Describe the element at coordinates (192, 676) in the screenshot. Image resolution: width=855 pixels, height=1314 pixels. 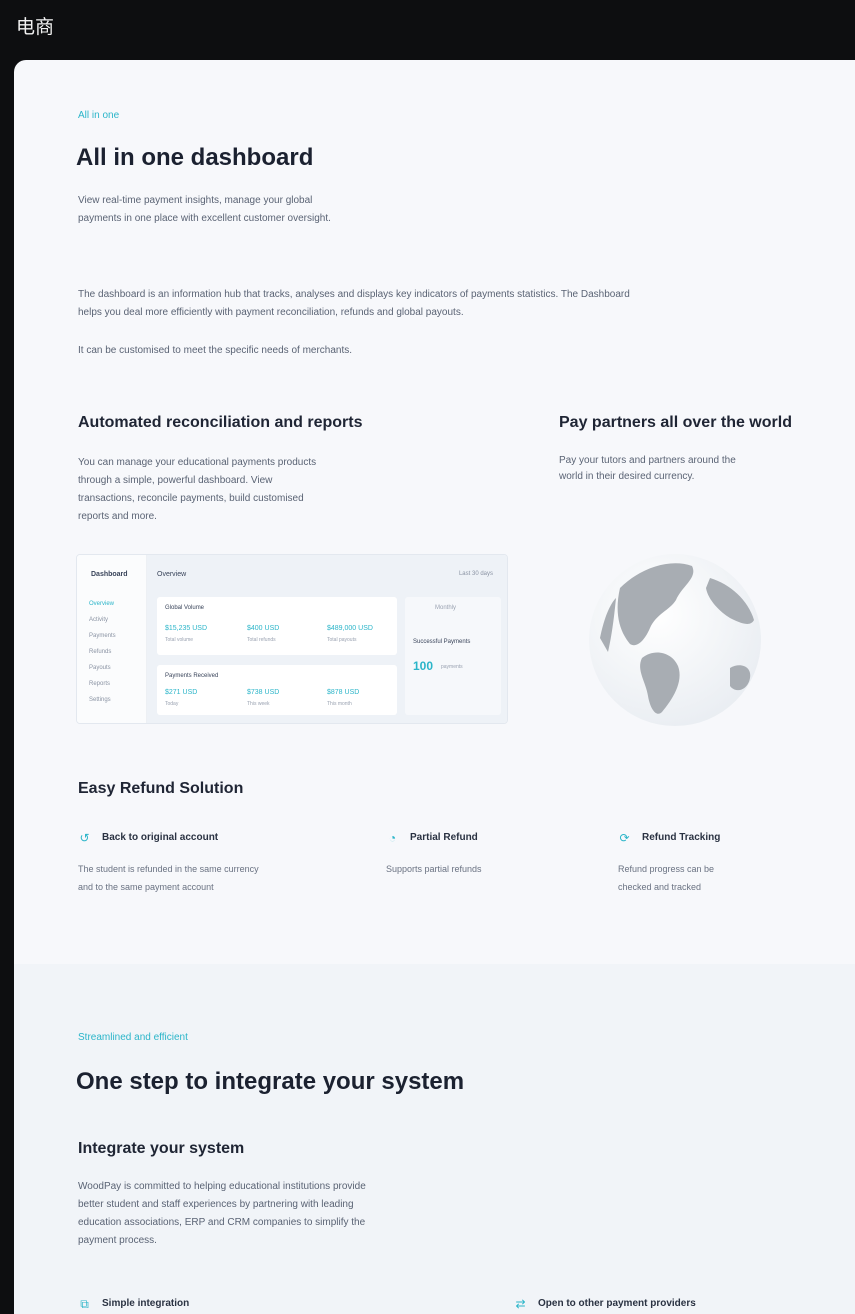
I see `mock-card-title: Payments Received` at that location.